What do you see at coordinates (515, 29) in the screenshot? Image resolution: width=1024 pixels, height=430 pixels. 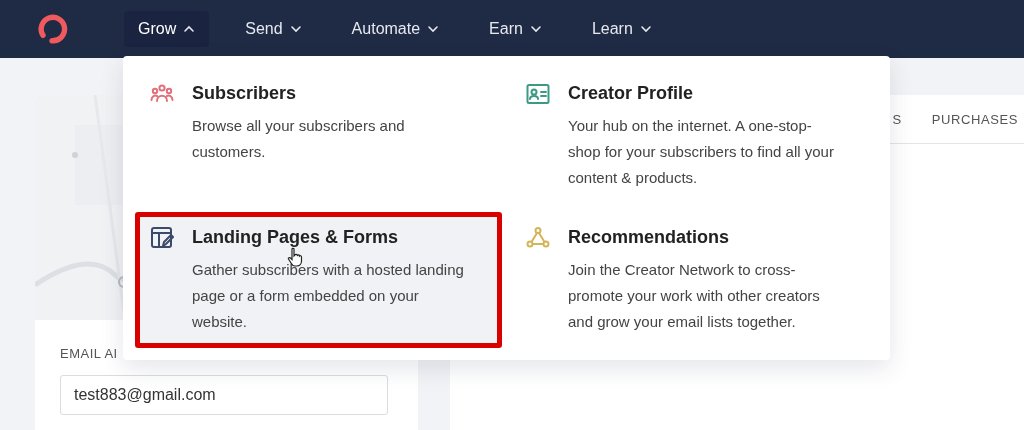 I see `nav-menu-item: Earn` at bounding box center [515, 29].